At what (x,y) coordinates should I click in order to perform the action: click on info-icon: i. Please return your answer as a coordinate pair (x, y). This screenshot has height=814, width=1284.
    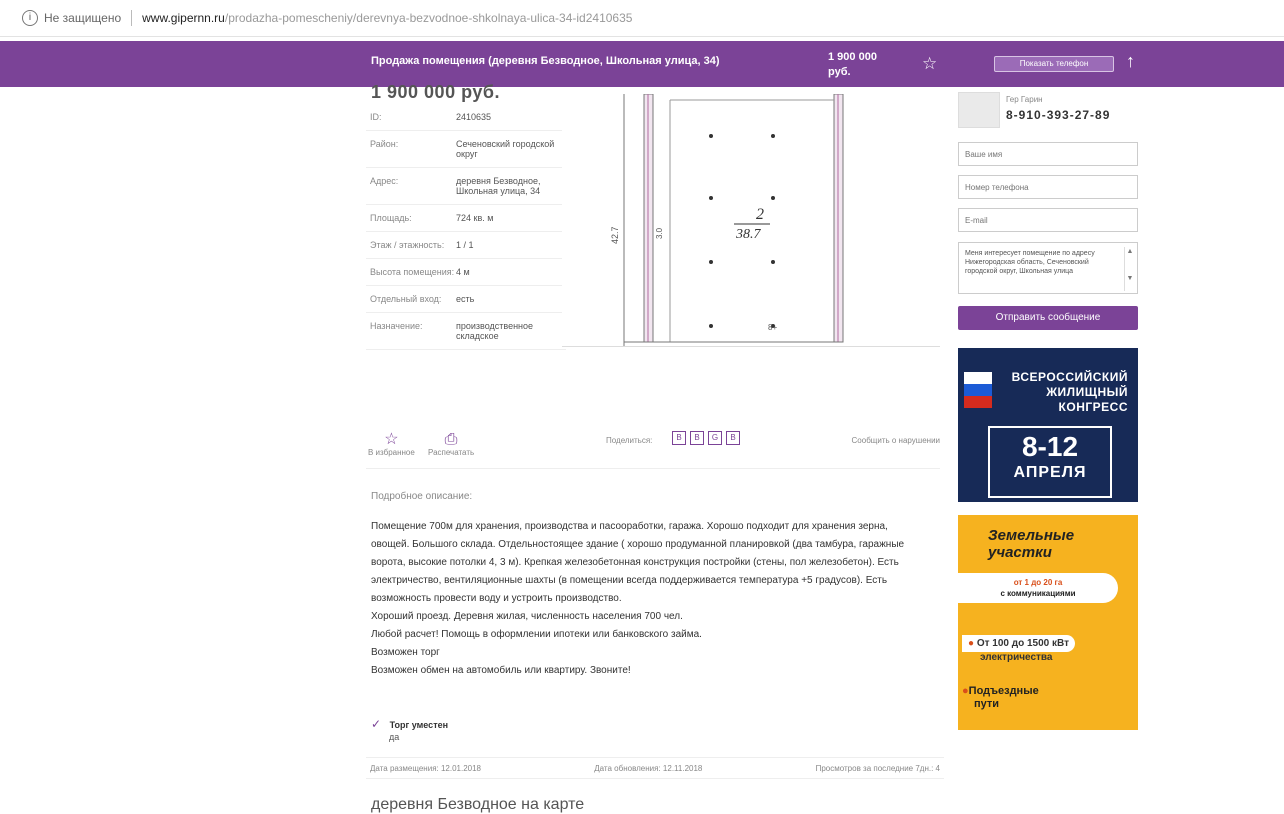
    Looking at the image, I should click on (30, 18).